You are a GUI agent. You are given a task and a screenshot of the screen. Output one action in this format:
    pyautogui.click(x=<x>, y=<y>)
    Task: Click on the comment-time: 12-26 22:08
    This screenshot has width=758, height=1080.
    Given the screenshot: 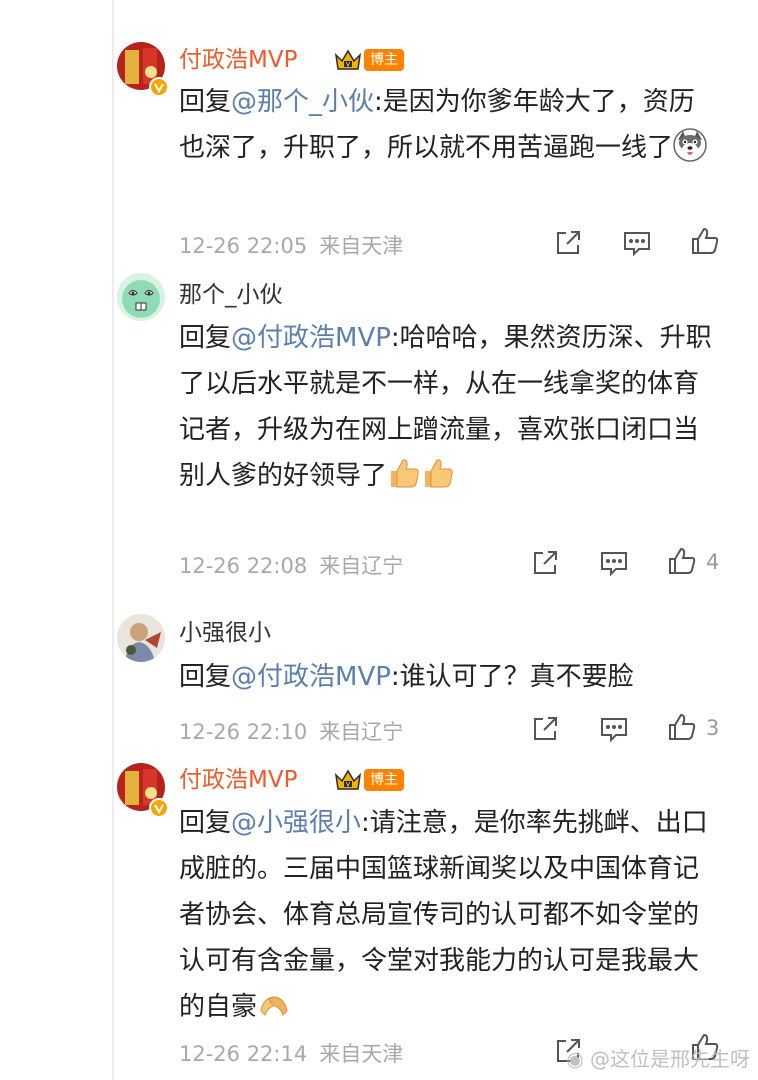 What is the action you would take?
    pyautogui.click(x=243, y=566)
    